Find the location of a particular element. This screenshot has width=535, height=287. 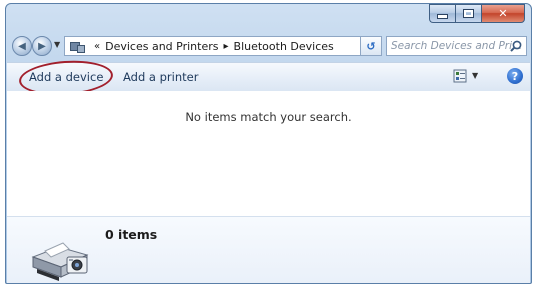

help-icon: ? is located at coordinates (515, 76).